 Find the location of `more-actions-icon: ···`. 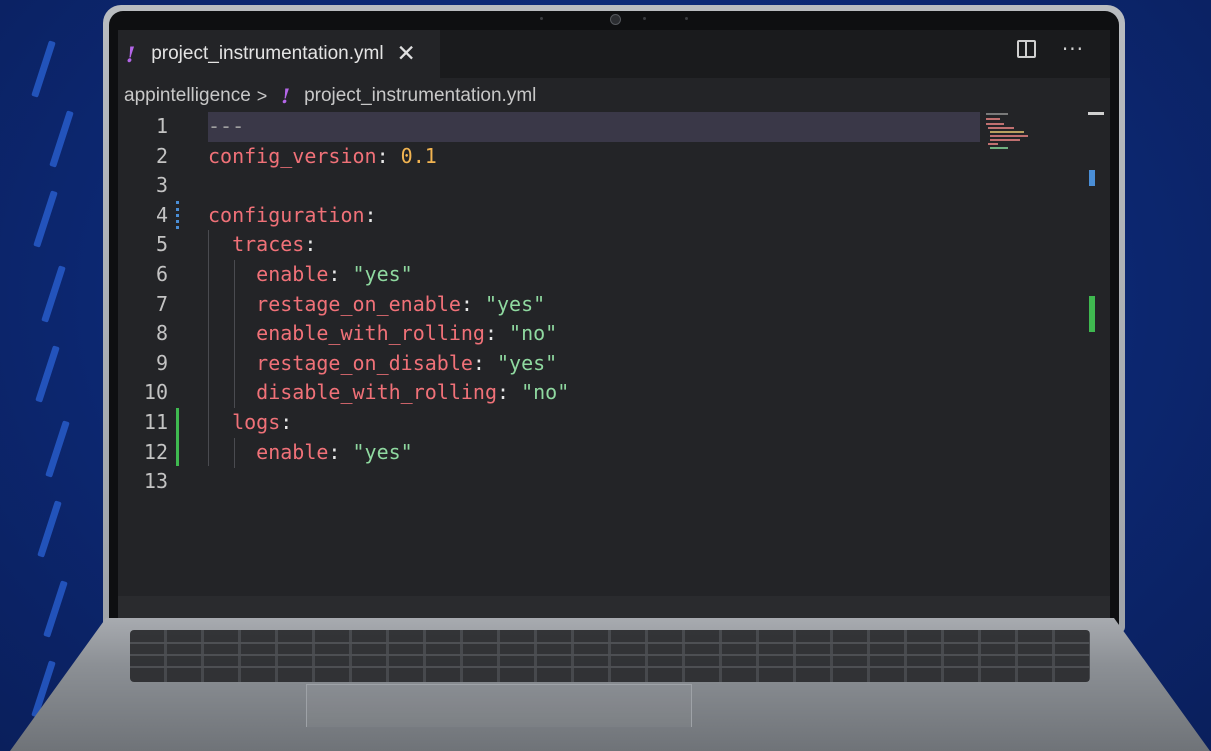

more-actions-icon: ··· is located at coordinates (1073, 49).